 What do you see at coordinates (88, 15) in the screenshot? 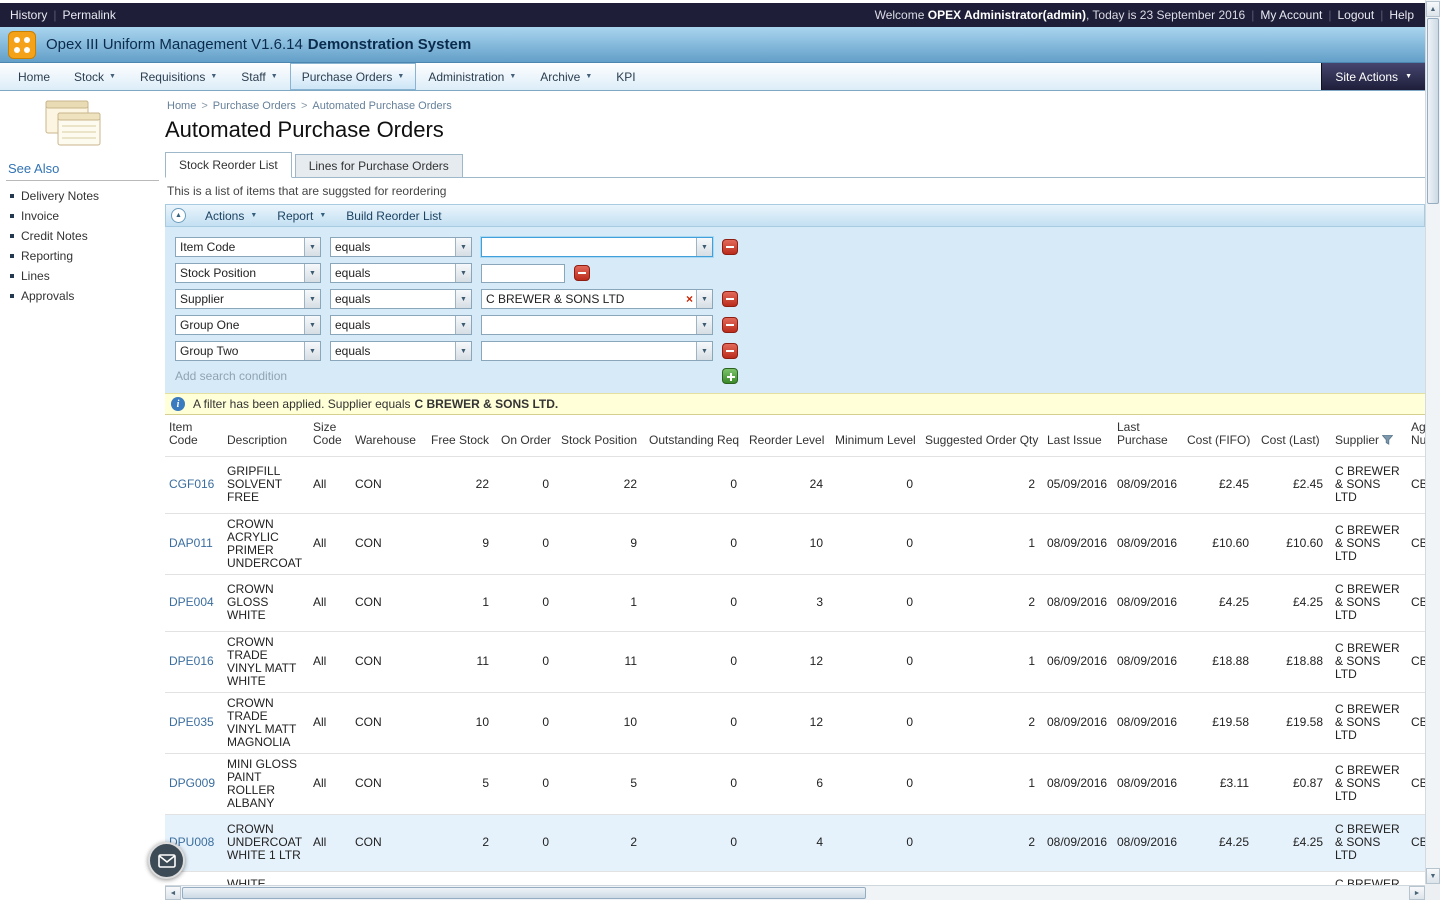
I see `permalink-link: Permalink` at bounding box center [88, 15].